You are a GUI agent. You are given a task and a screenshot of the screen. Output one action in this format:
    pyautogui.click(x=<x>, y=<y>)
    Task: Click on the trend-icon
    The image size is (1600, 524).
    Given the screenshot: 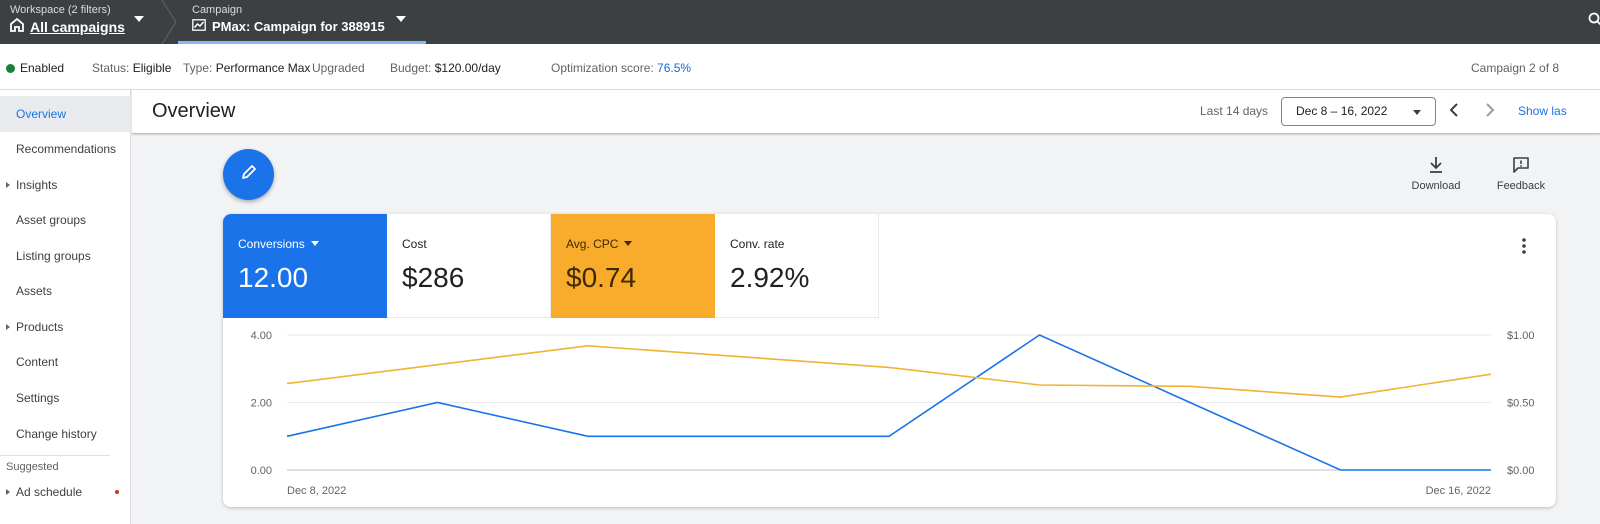 What is the action you would take?
    pyautogui.click(x=199, y=26)
    